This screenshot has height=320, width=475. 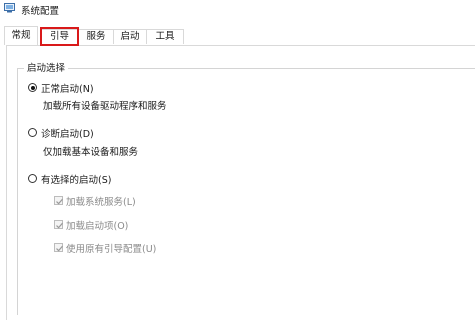 What do you see at coordinates (40, 11) in the screenshot?
I see `window-title: 系统配置` at bounding box center [40, 11].